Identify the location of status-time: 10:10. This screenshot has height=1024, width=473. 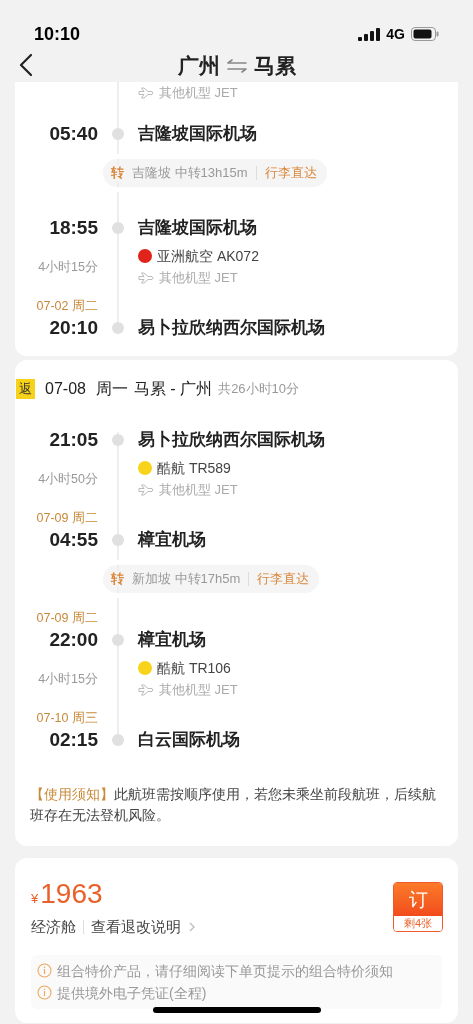
(57, 34).